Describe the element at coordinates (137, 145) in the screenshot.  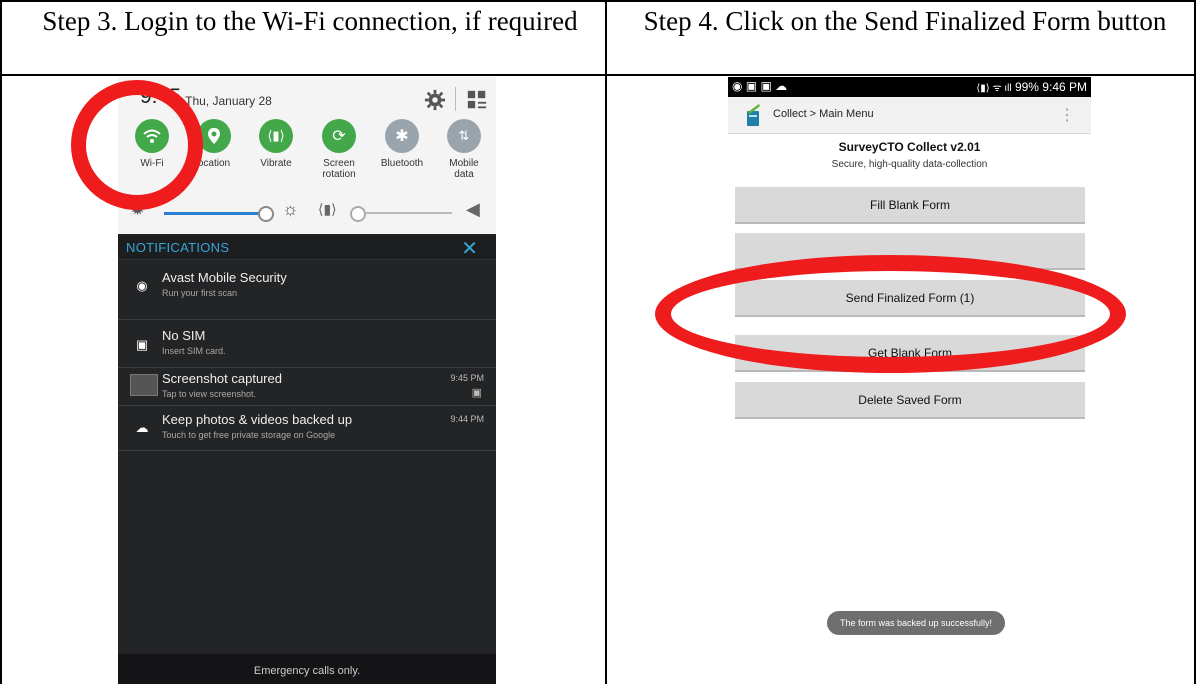
I see `wifi-highlight-ring` at that location.